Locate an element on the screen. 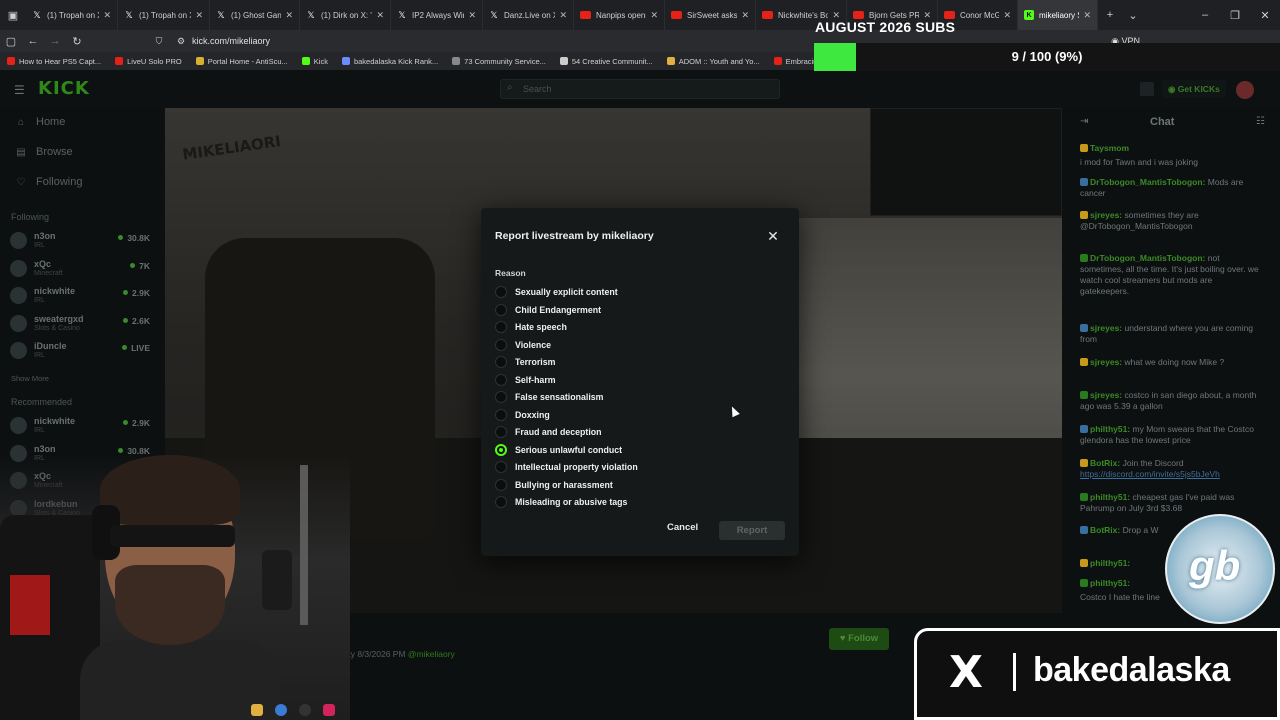  channel-item: xQc Minecraft 7K is located at coordinates (84, 269).